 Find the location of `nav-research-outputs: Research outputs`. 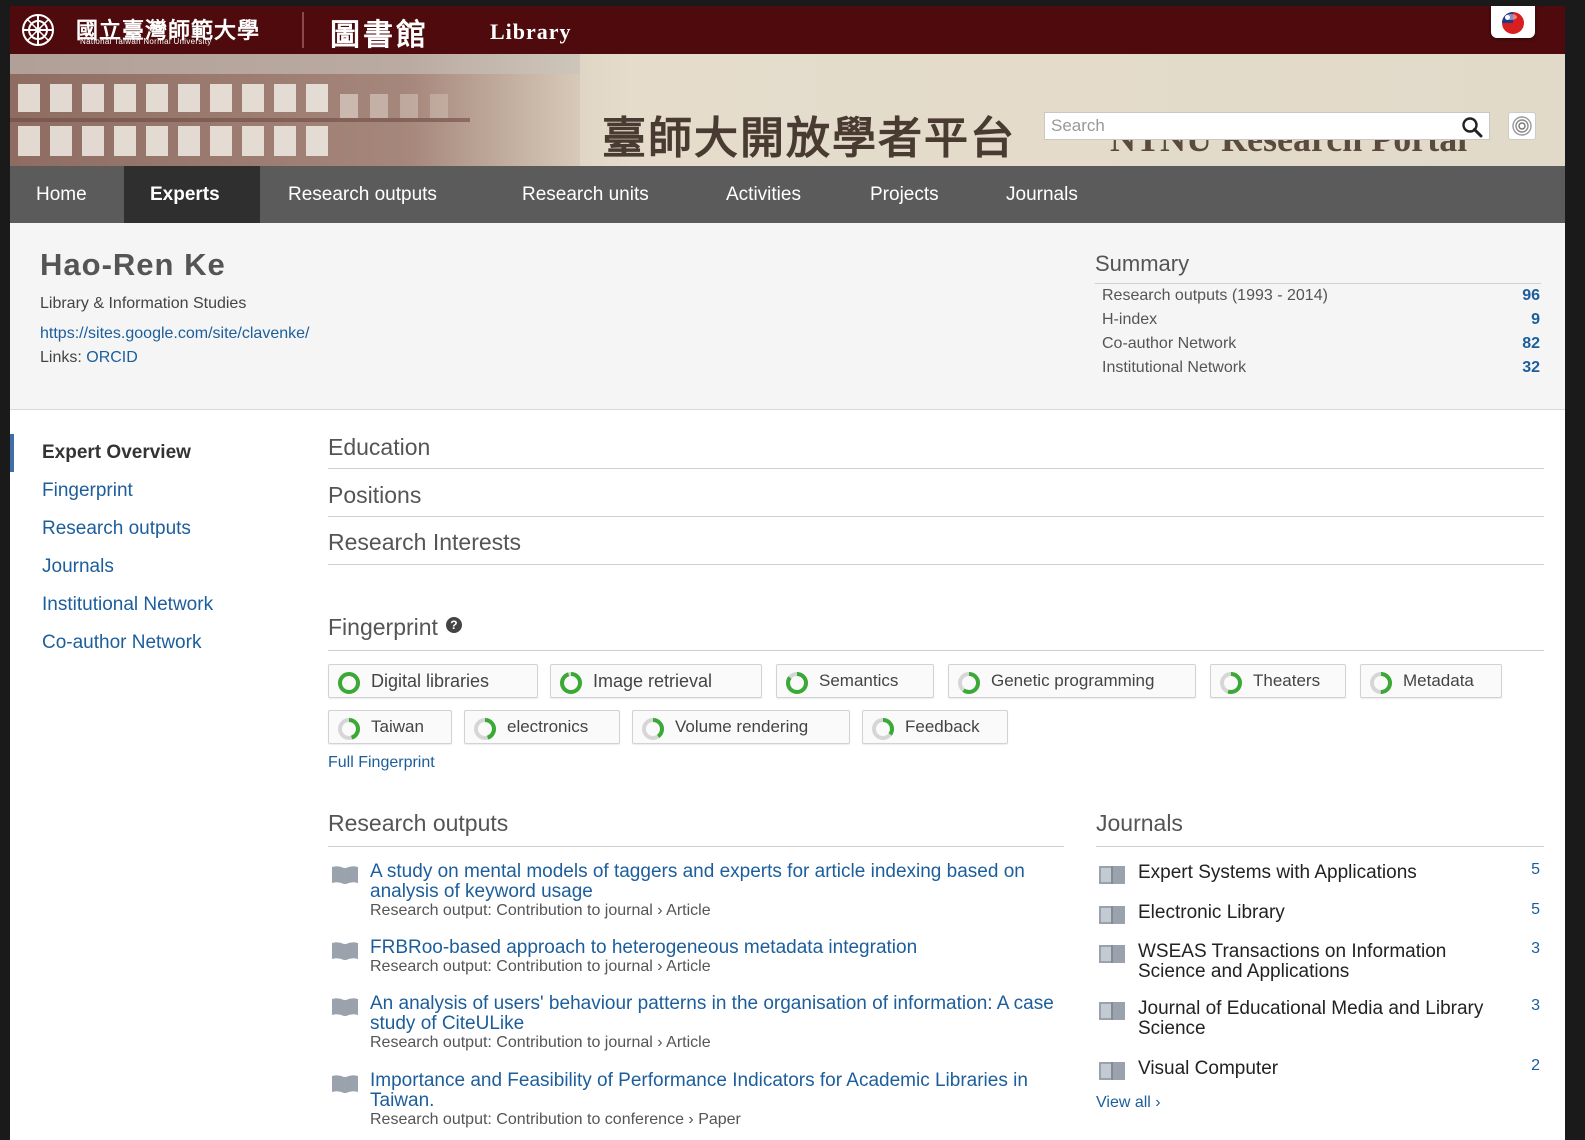

nav-research-outputs: Research outputs is located at coordinates (362, 194).